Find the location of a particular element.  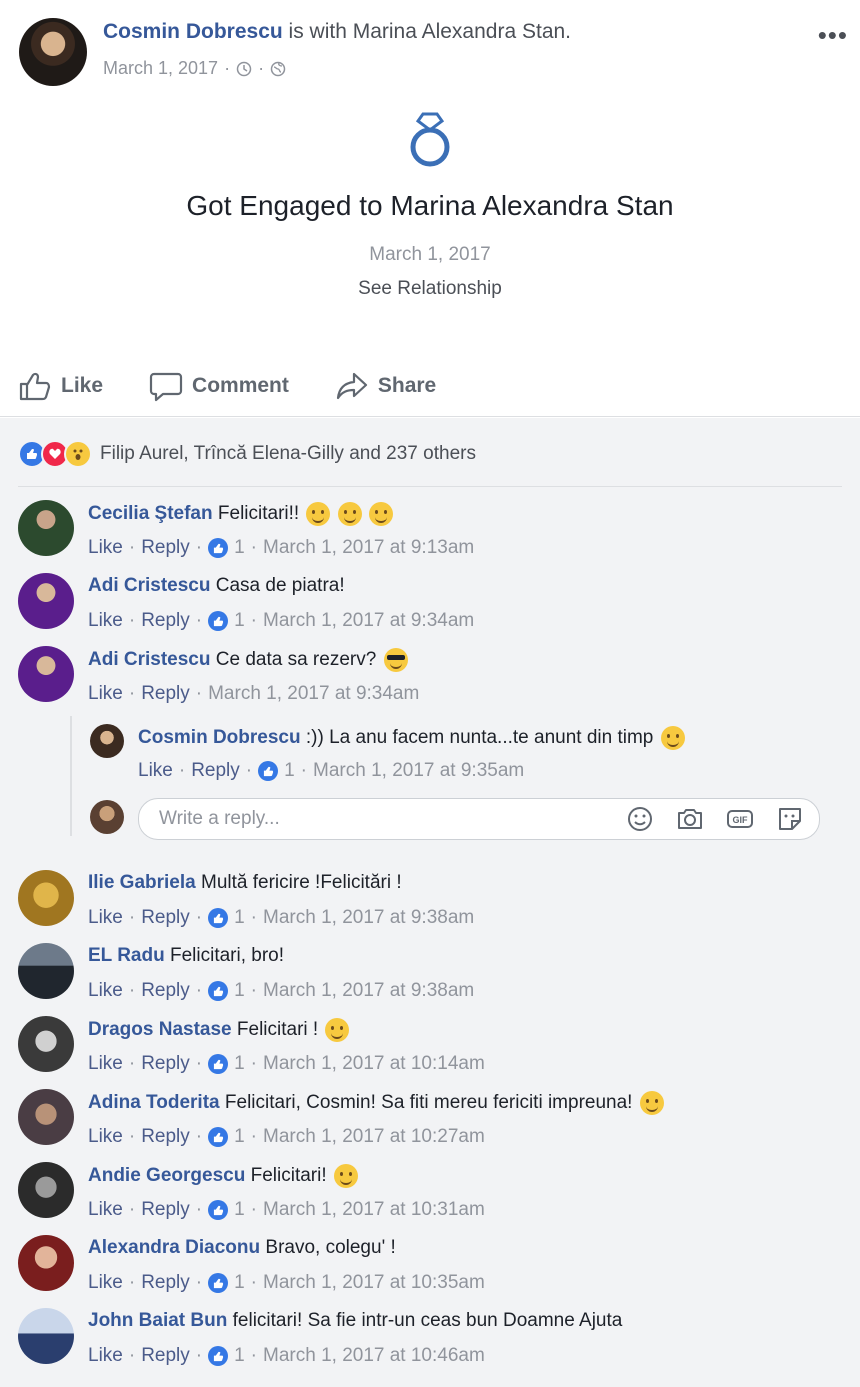

comment-time: March 1, 2017 at 10:27am is located at coordinates (374, 1137).